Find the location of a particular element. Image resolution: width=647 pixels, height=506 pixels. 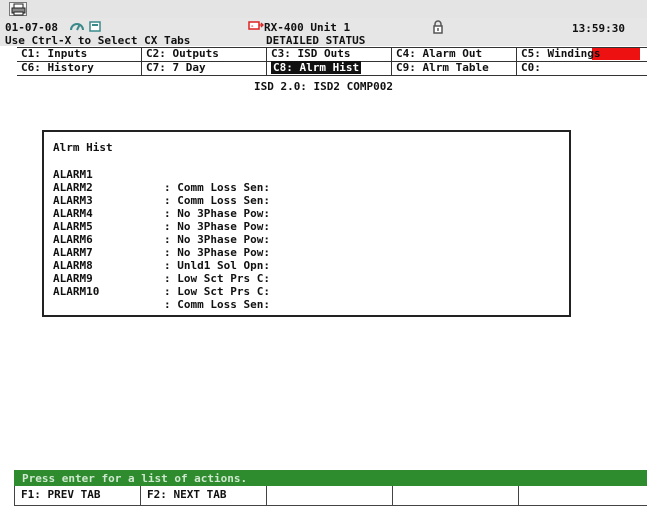

f5-button is located at coordinates (582, 496).